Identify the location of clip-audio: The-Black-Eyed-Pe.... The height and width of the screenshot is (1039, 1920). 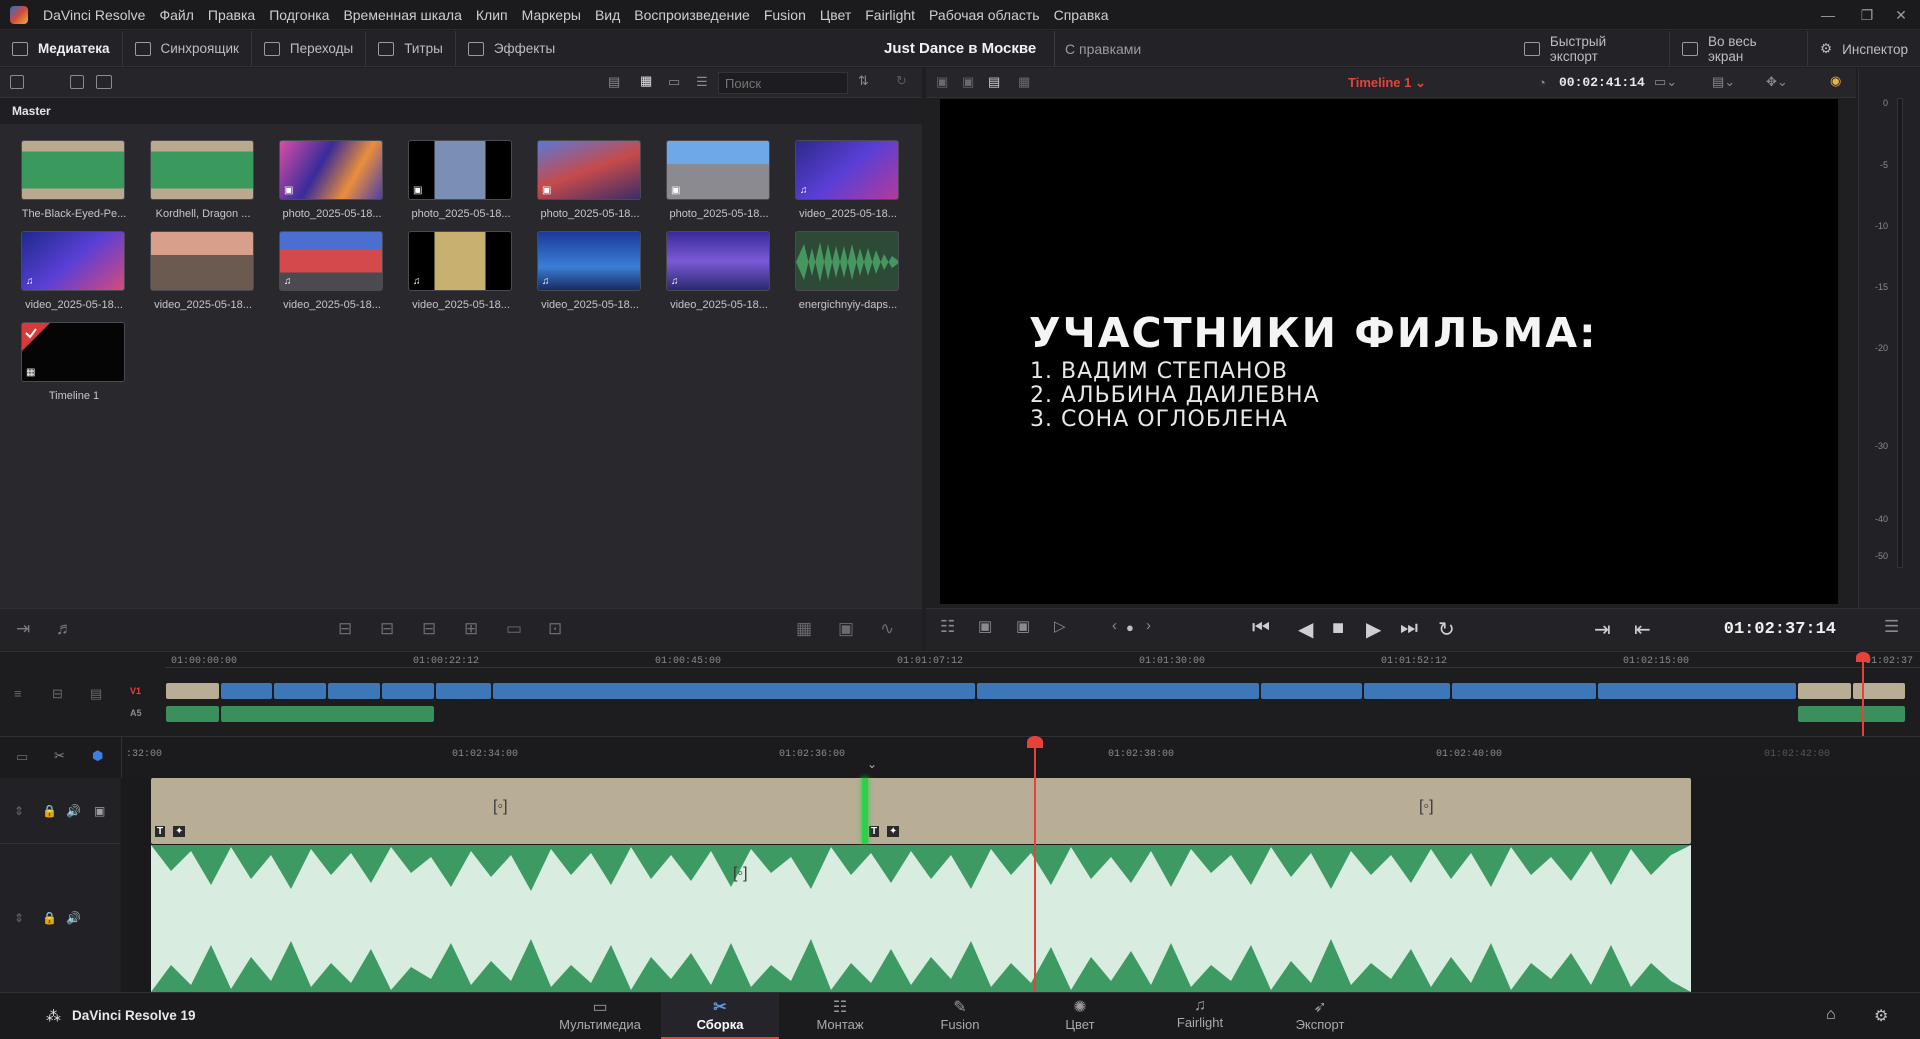
(74, 180).